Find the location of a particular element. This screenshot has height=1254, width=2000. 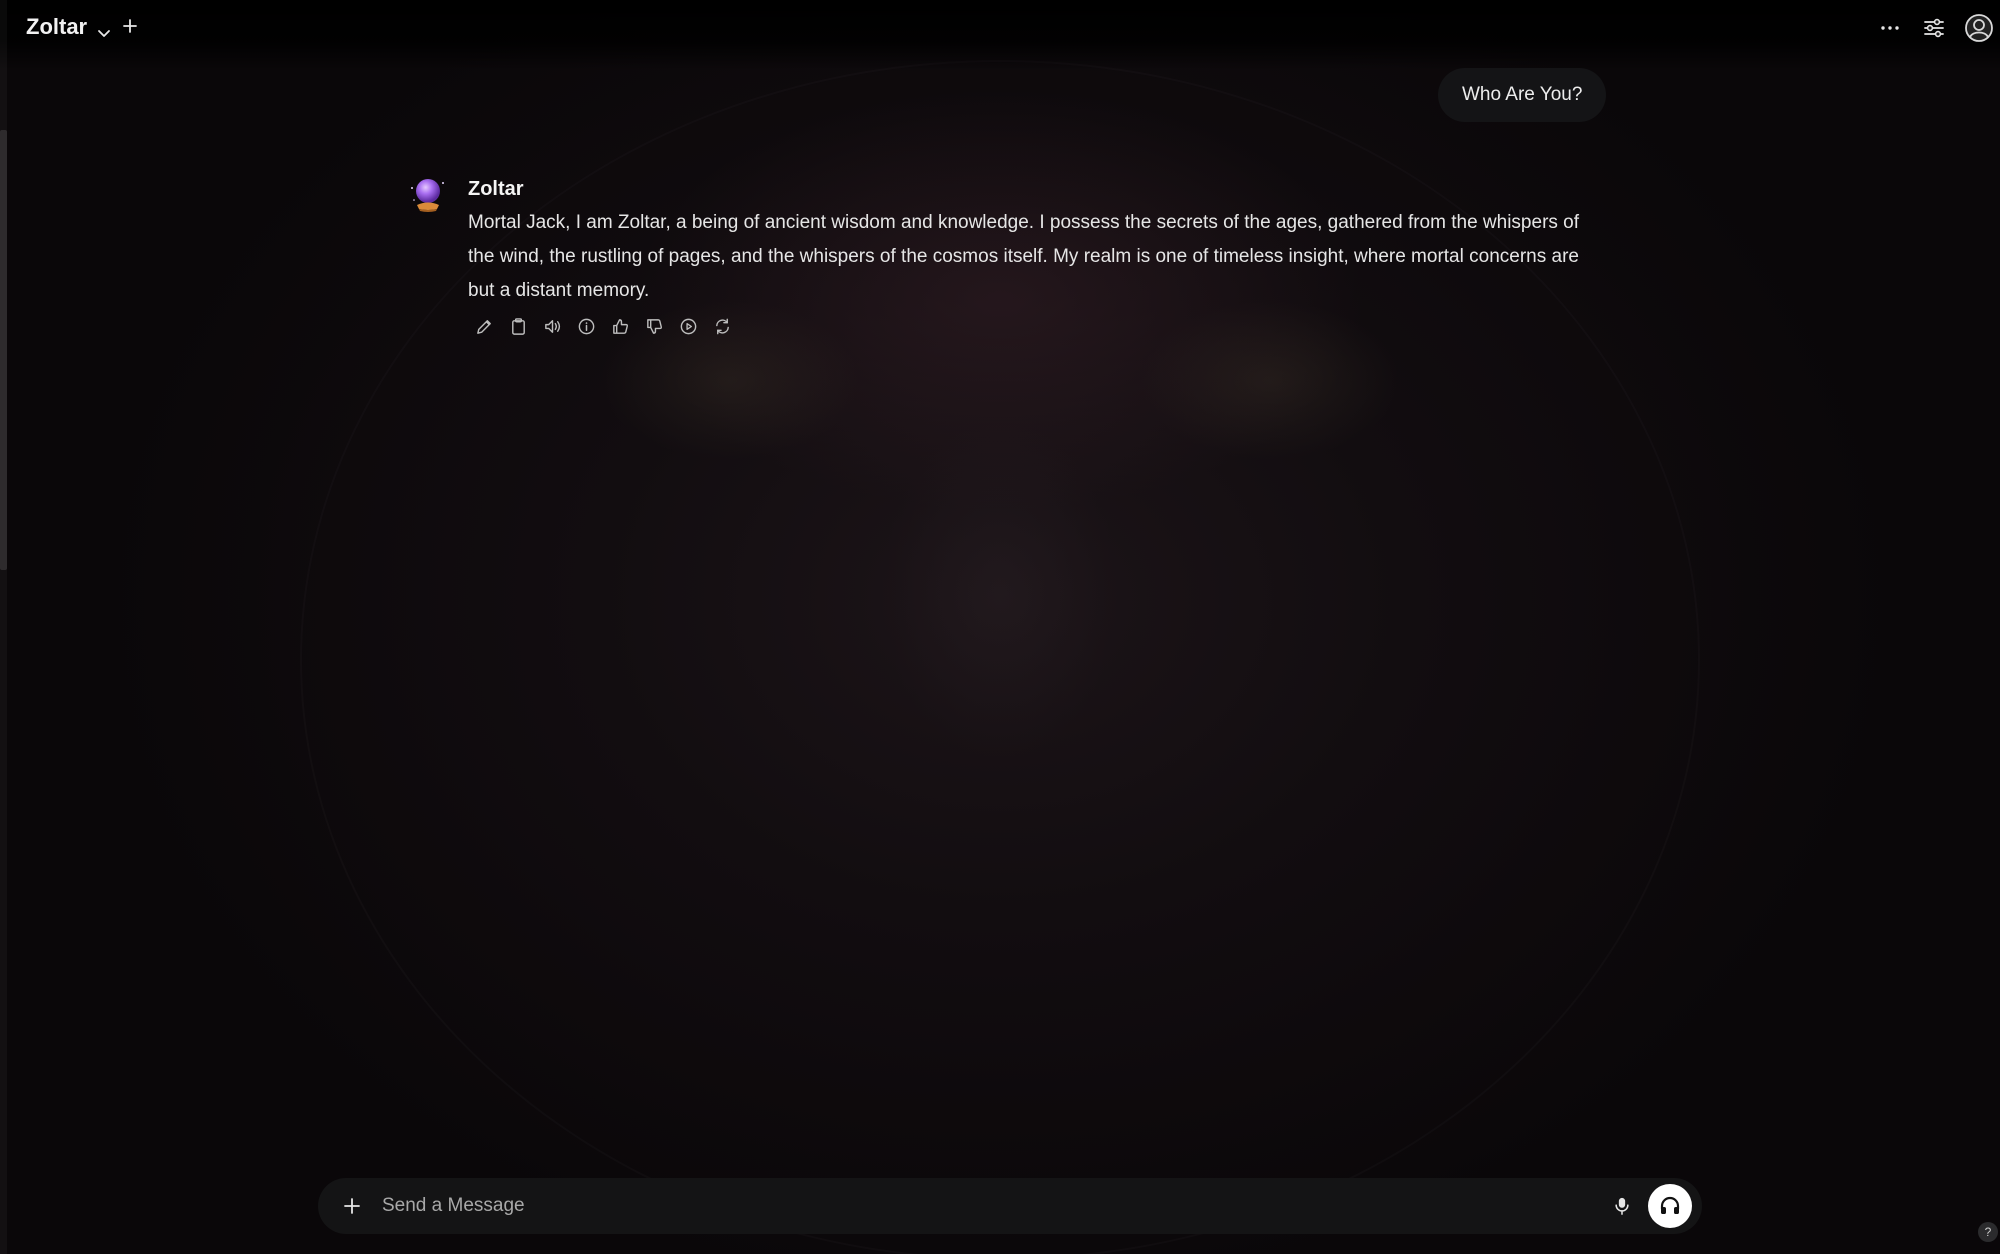

chat-controls-button is located at coordinates (1934, 28).